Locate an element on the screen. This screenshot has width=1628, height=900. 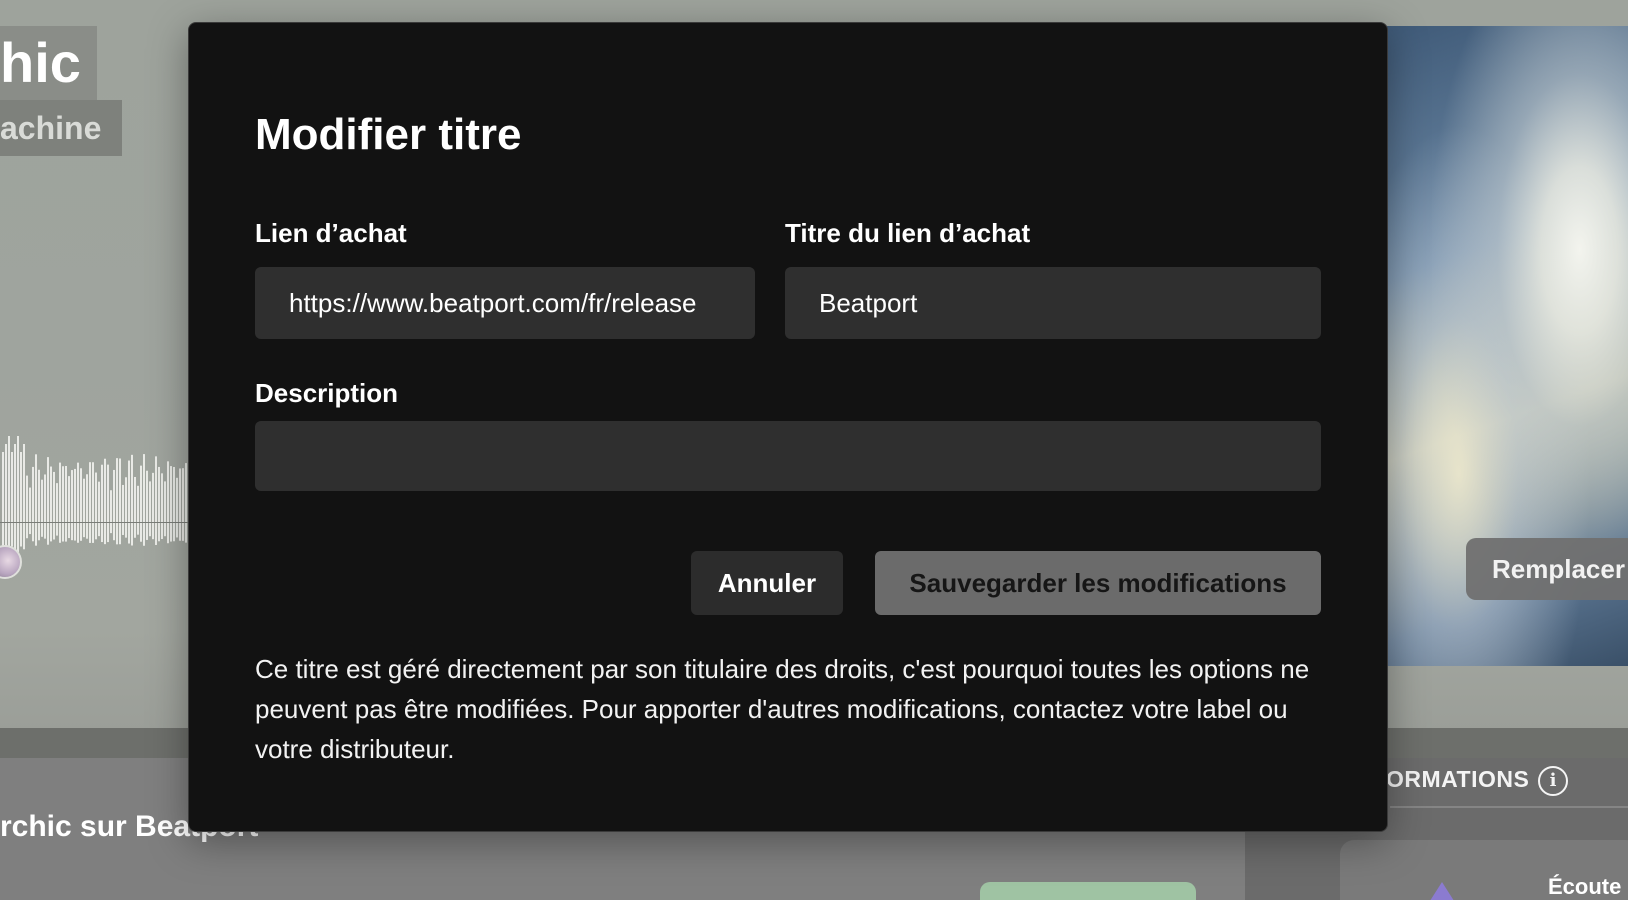
waveform-baseline is located at coordinates (95, 522).